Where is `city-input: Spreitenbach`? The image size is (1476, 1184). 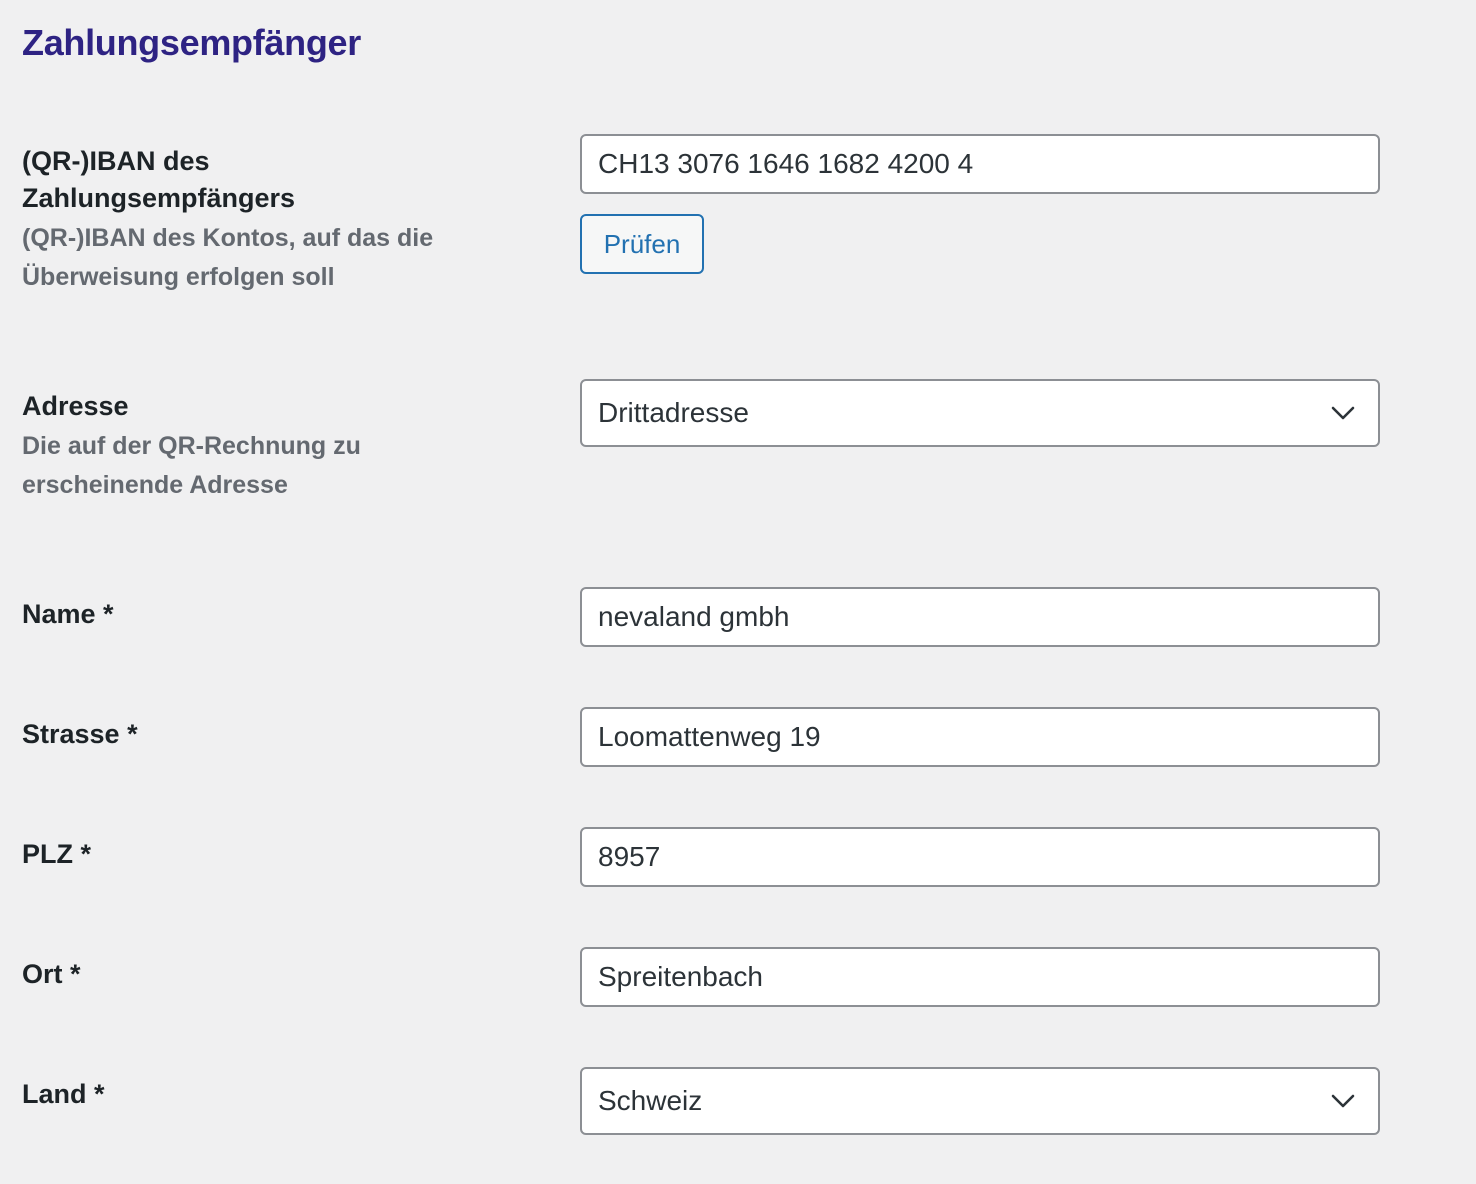
city-input: Spreitenbach is located at coordinates (980, 977).